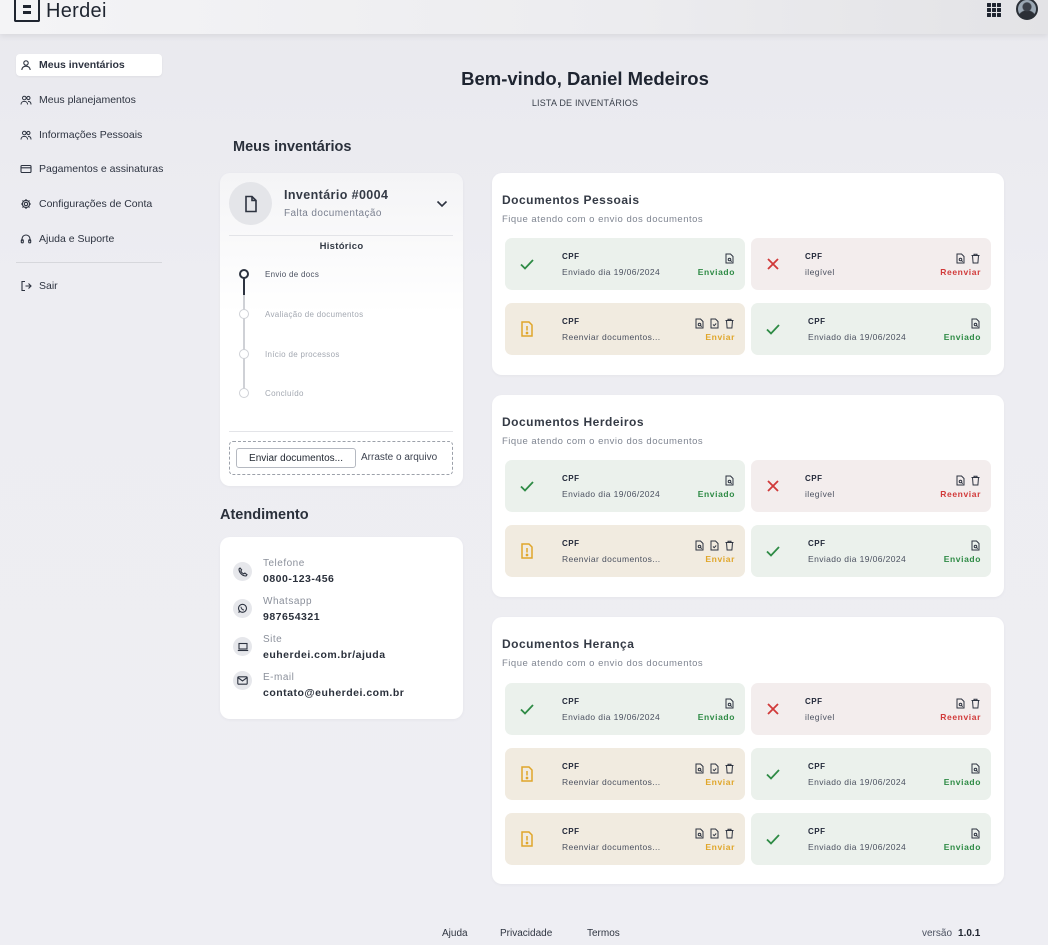 Image resolution: width=1048 pixels, height=945 pixels. Describe the element at coordinates (273, 639) in the screenshot. I see `contact-label: Site` at that location.